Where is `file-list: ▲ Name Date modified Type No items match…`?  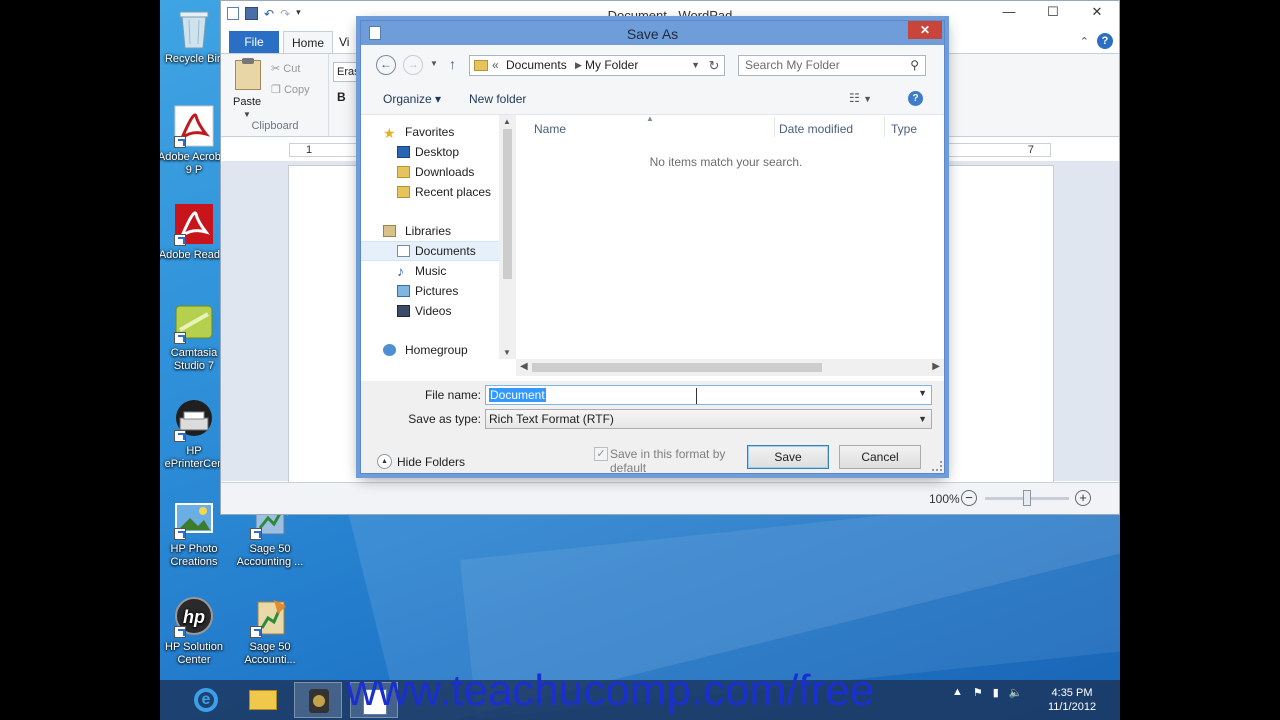
file-list: ▲ Name Date modified Type No items match… is located at coordinates (730, 229).